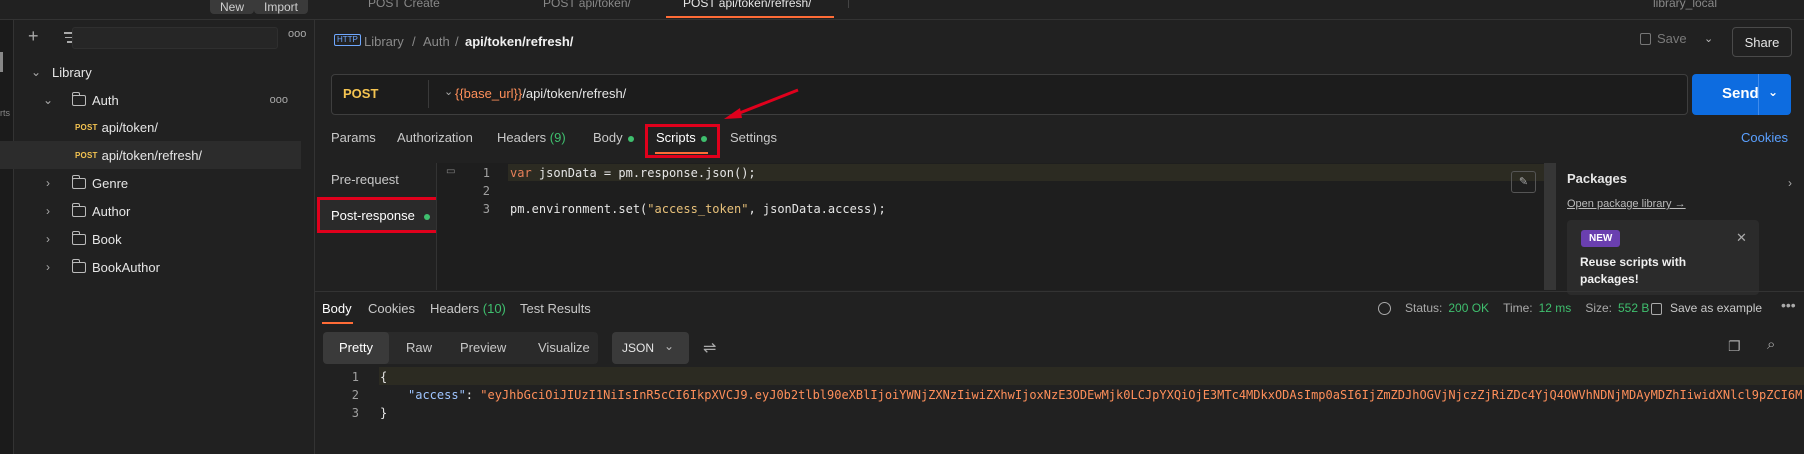 The width and height of the screenshot is (1804, 454). I want to click on tab-create: POST Create, so click(400, 10).